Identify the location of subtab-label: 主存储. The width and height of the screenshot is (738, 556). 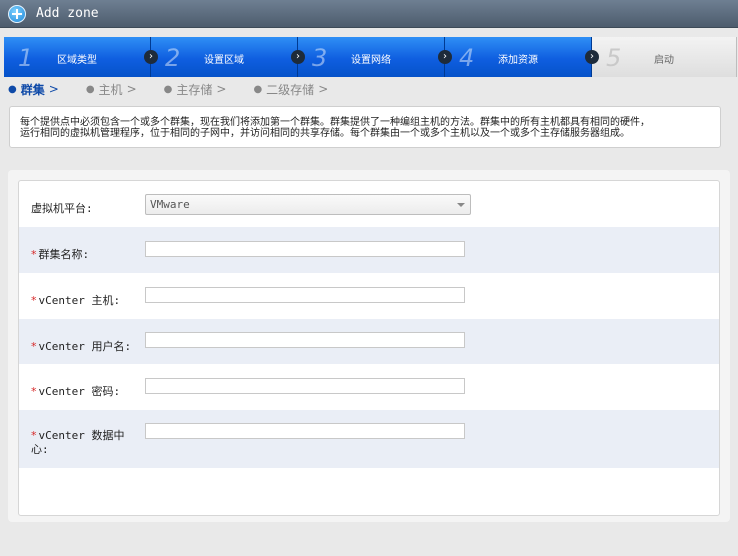
(194, 89).